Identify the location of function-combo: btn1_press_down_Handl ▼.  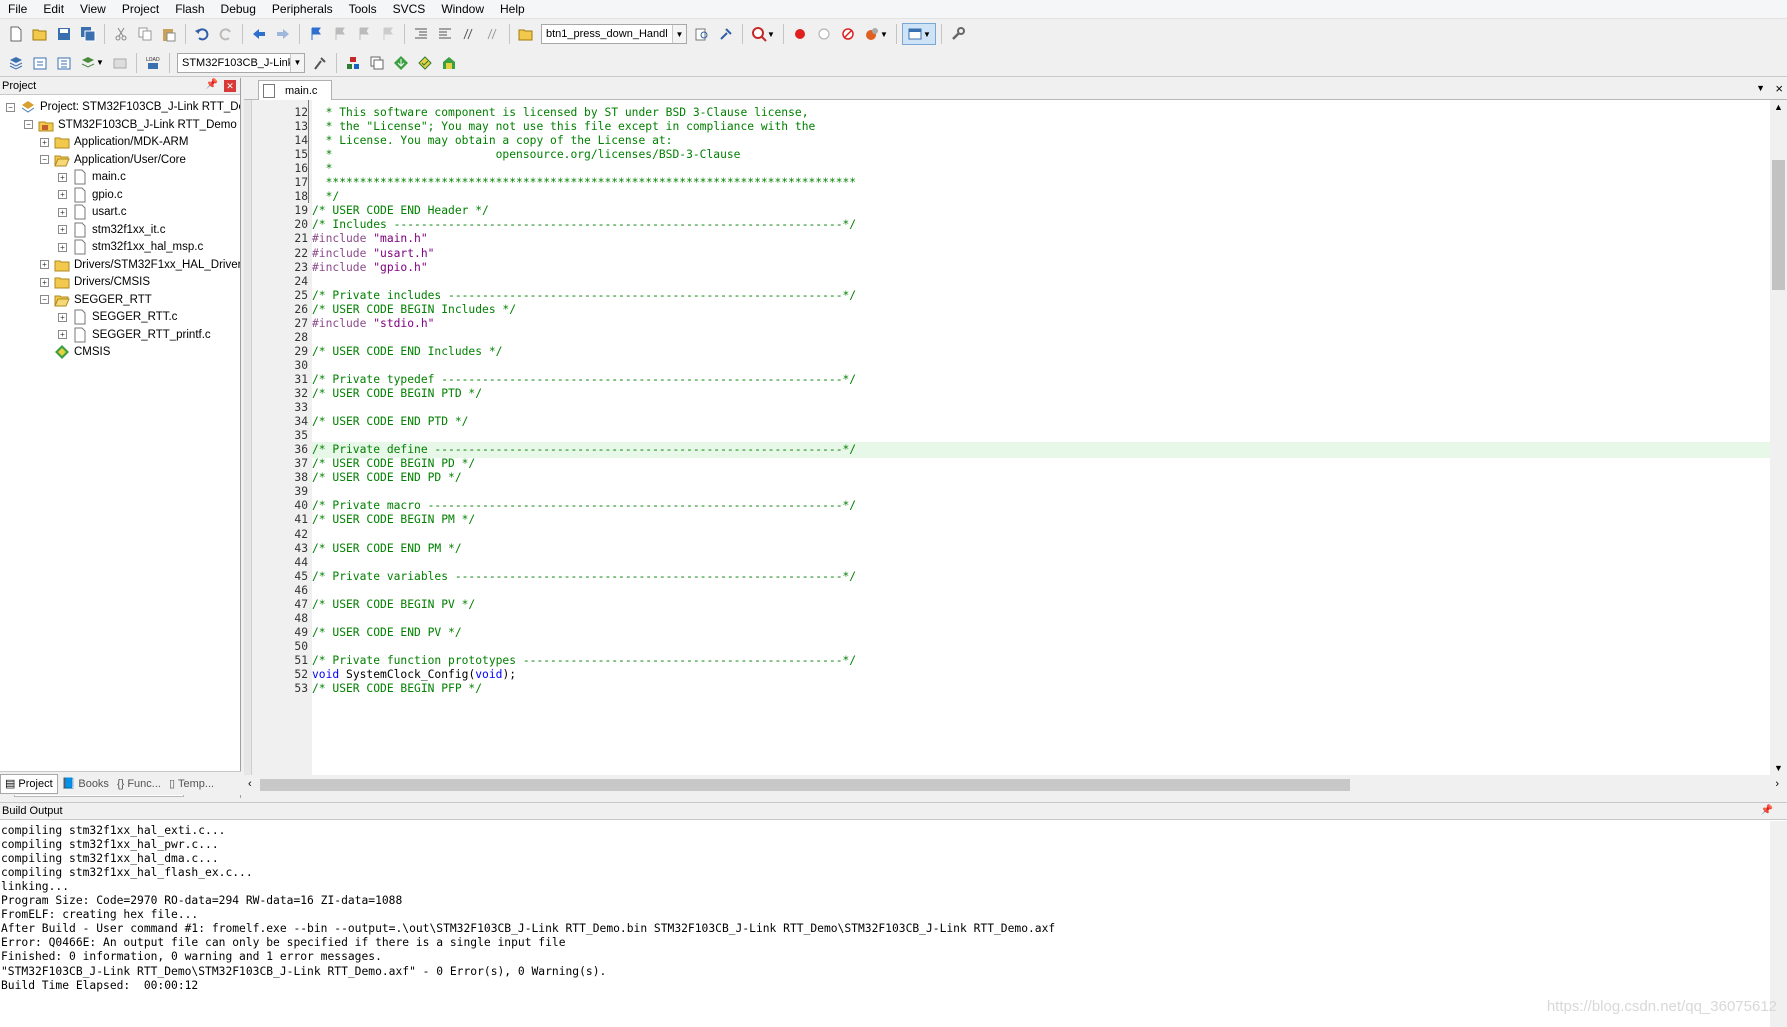
(614, 34).